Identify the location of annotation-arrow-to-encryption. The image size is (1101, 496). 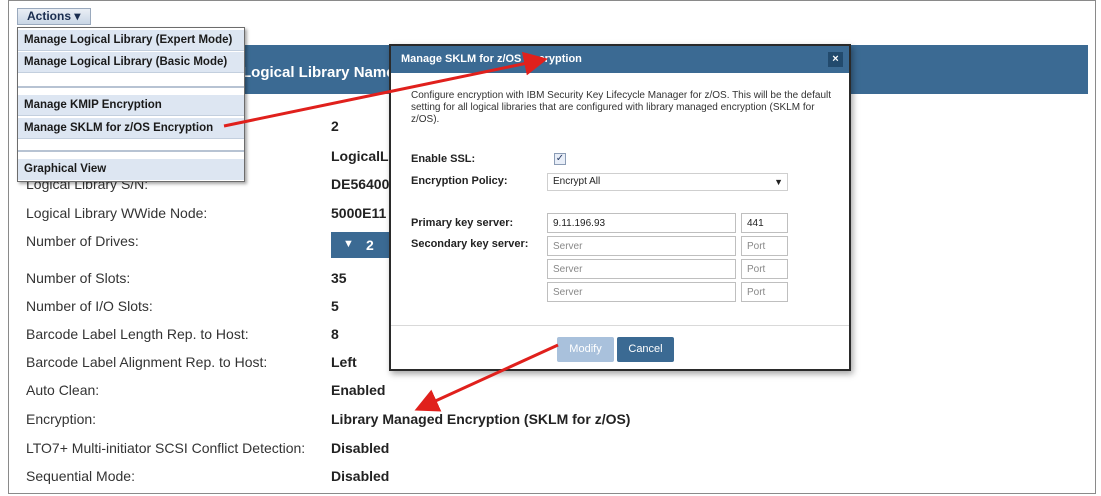
(486, 377).